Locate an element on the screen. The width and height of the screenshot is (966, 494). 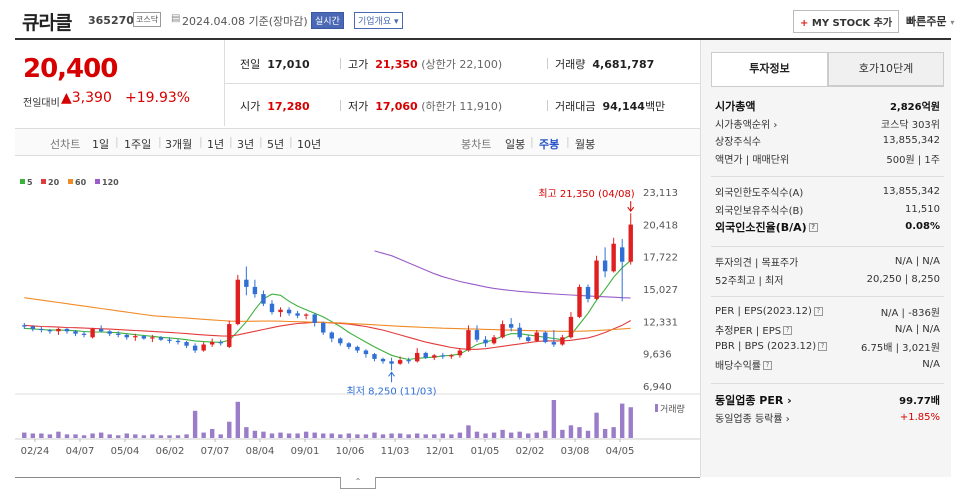
period-1d: 1일 is located at coordinates (100, 144).